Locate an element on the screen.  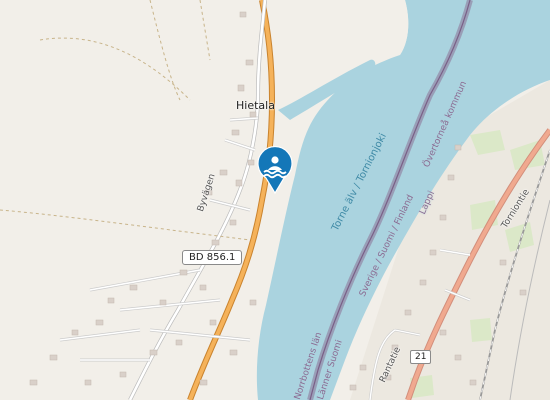
swimming-place-marker is located at coordinates (275, 170).